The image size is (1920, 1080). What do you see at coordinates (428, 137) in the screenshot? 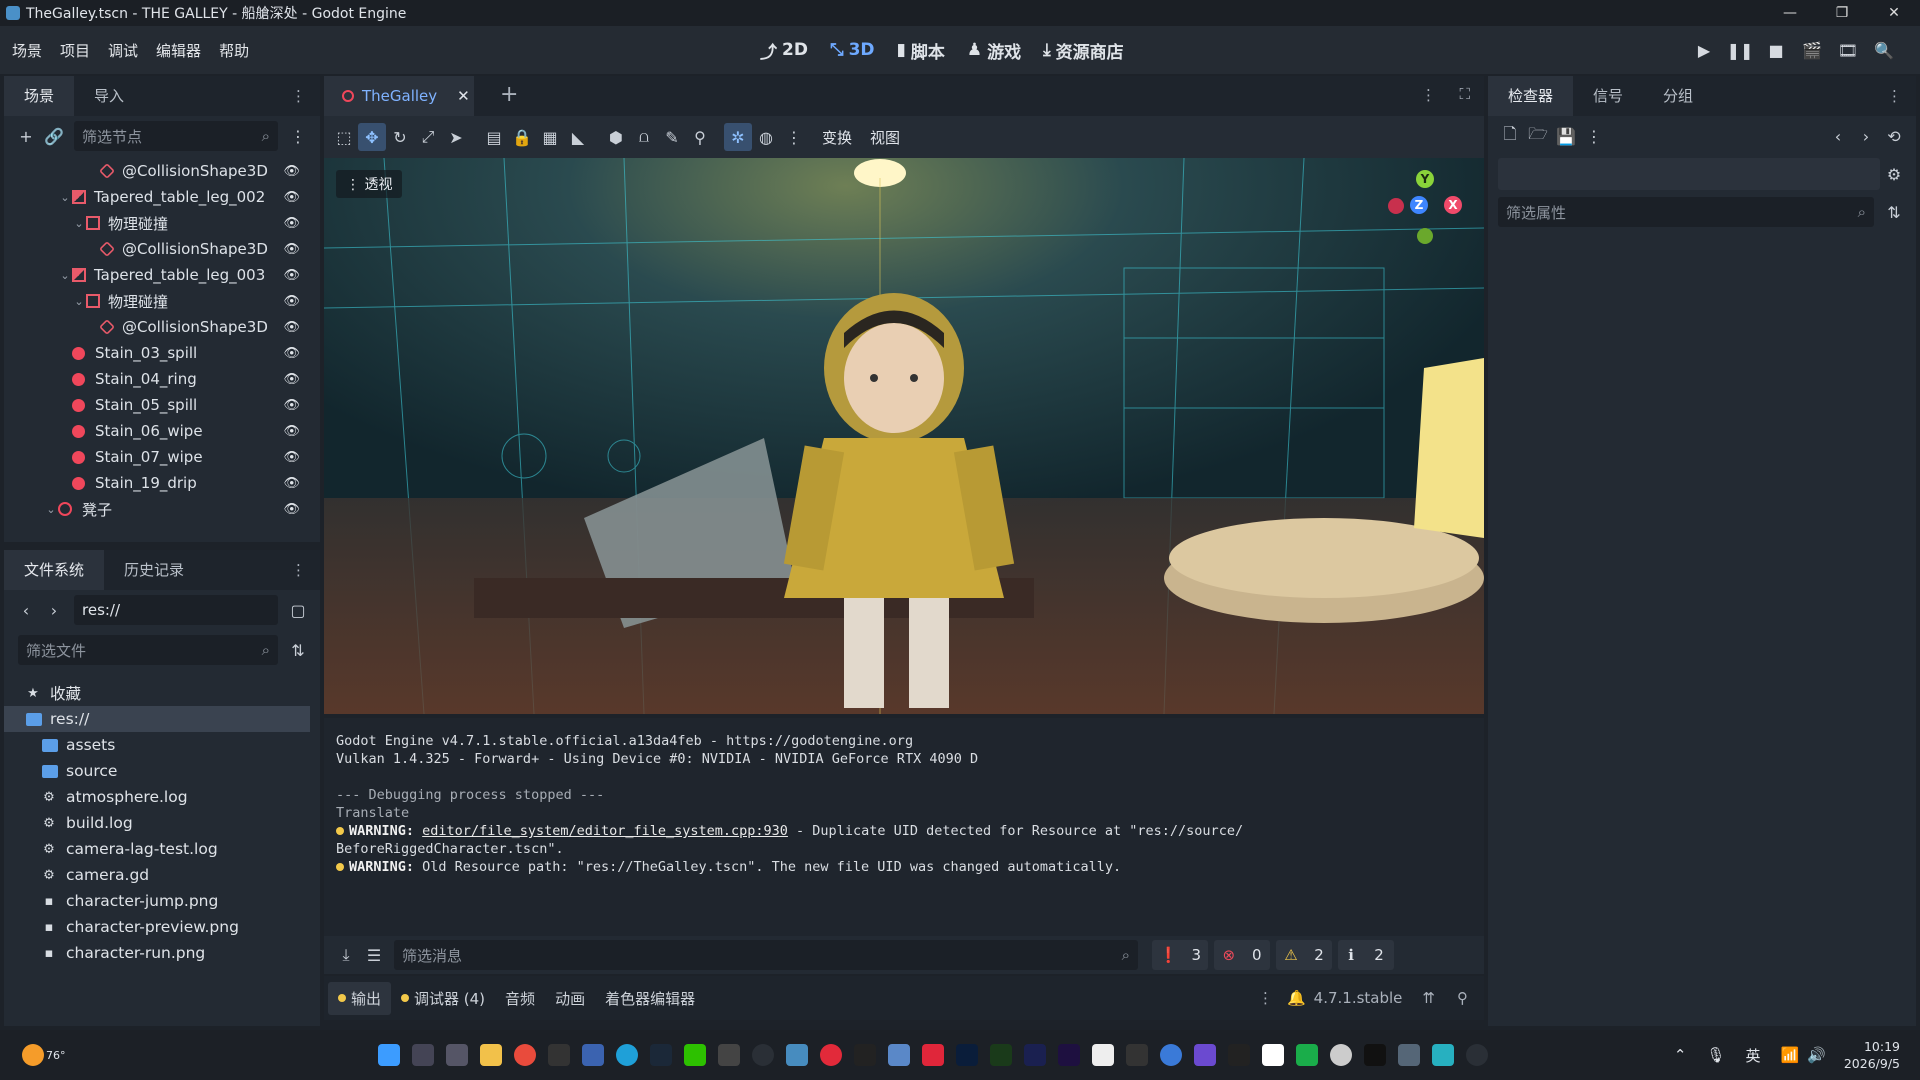
I see `scale-mode-icon: ⤢` at bounding box center [428, 137].